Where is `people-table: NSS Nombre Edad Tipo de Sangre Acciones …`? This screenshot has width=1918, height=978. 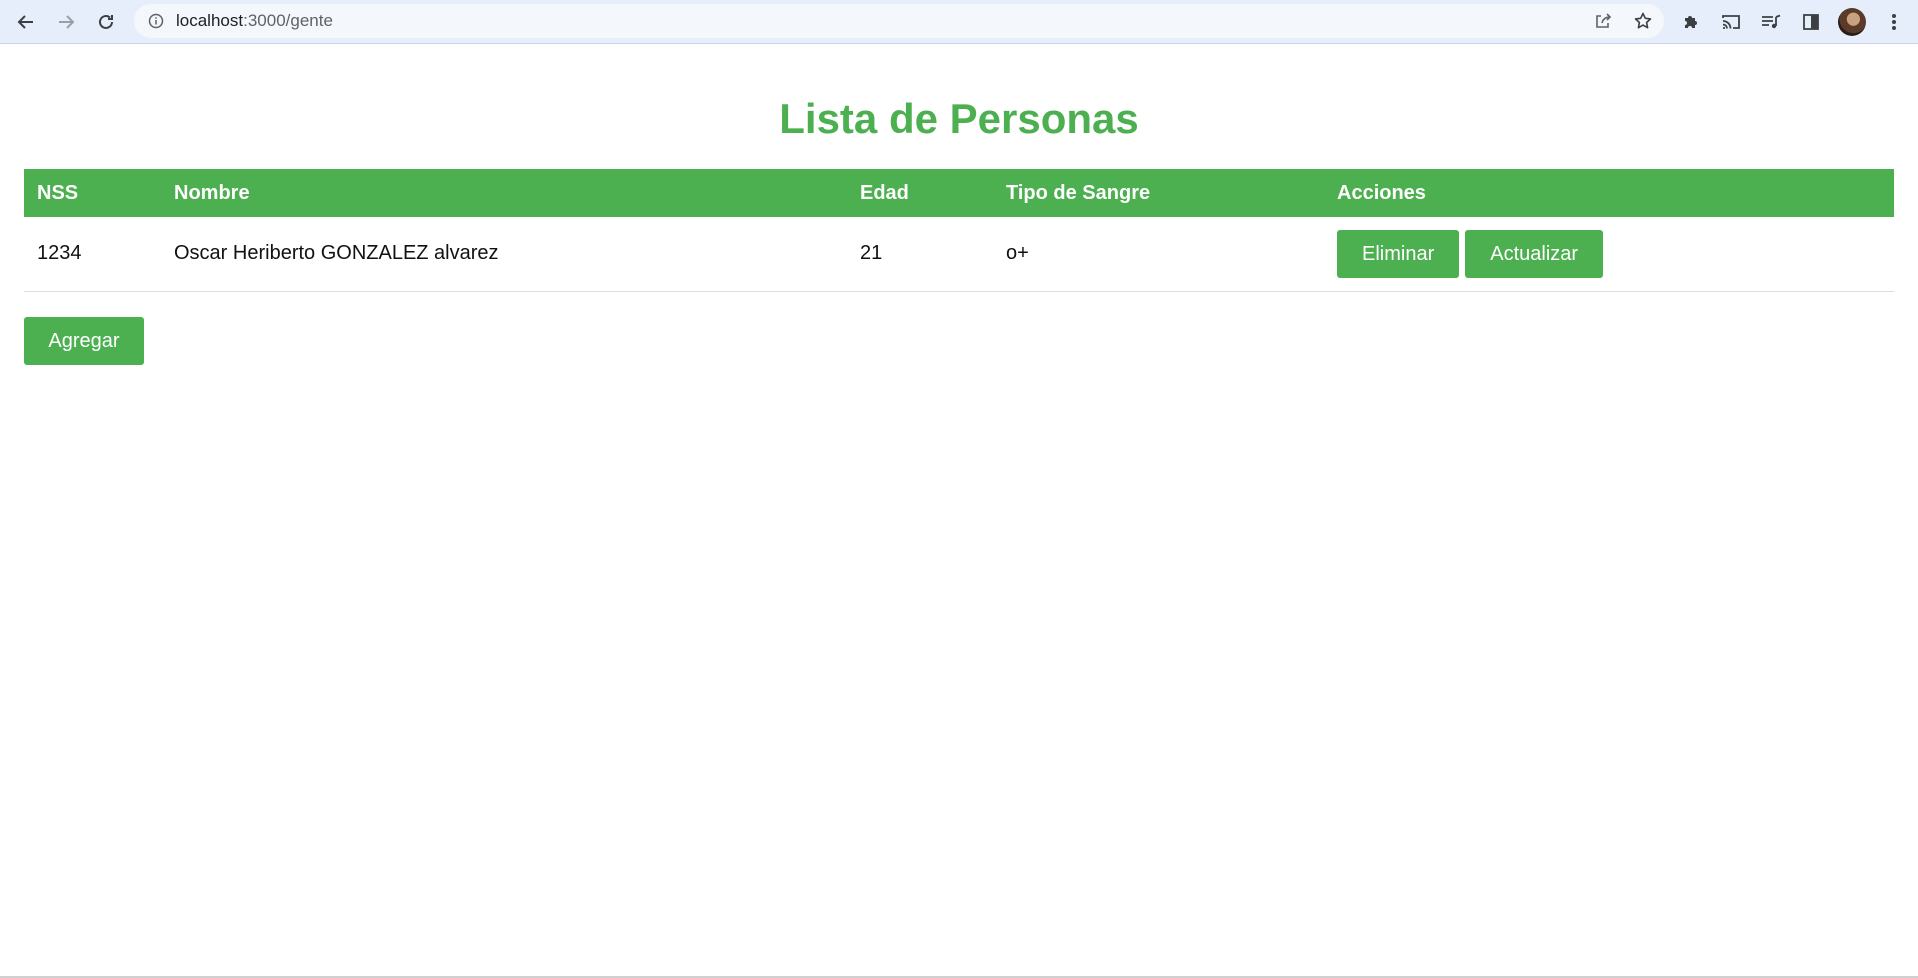 people-table: NSS Nombre Edad Tipo de Sangre Acciones … is located at coordinates (959, 230).